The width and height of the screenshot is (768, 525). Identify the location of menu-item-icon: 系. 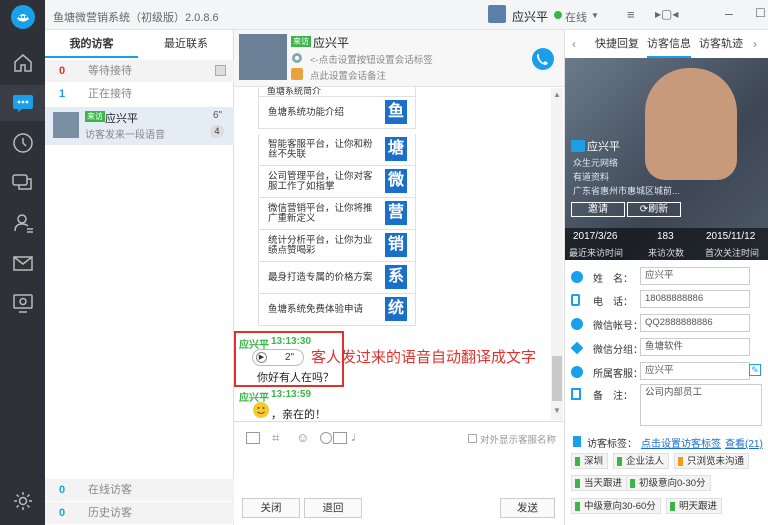
(396, 277).